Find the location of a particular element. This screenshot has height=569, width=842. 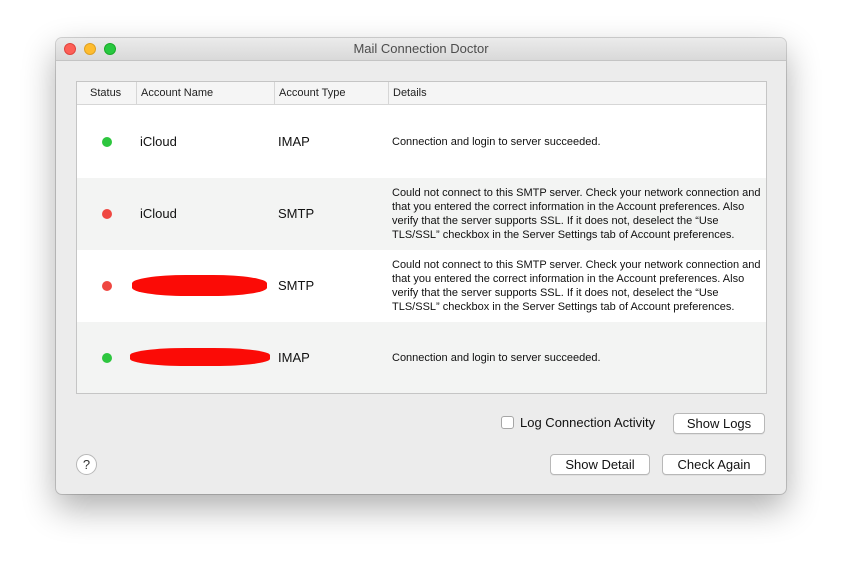

column-header-account-name: Account Name is located at coordinates (205, 93).